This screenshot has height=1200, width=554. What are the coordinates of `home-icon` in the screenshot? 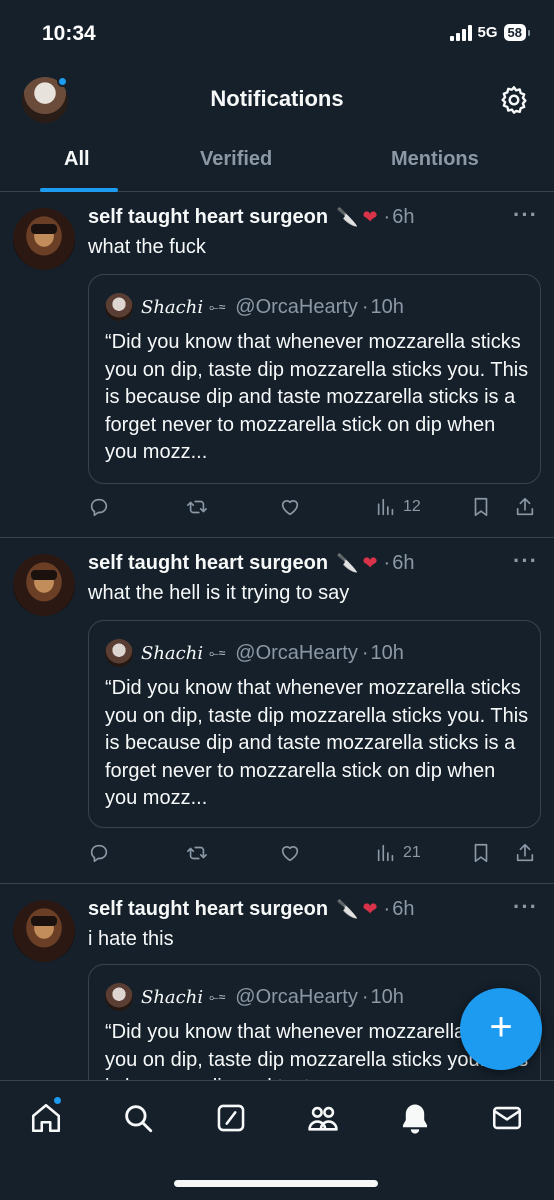 It's located at (46, 1118).